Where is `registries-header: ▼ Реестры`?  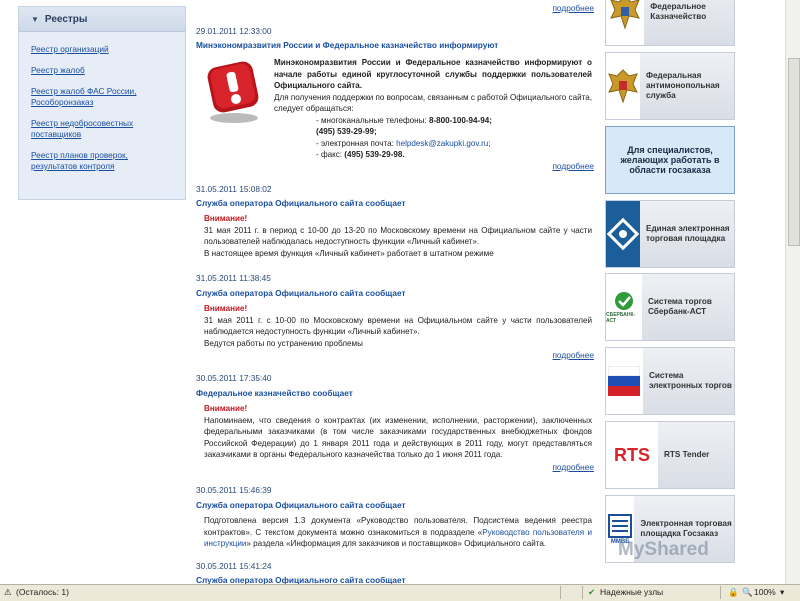 registries-header: ▼ Реестры is located at coordinates (102, 19).